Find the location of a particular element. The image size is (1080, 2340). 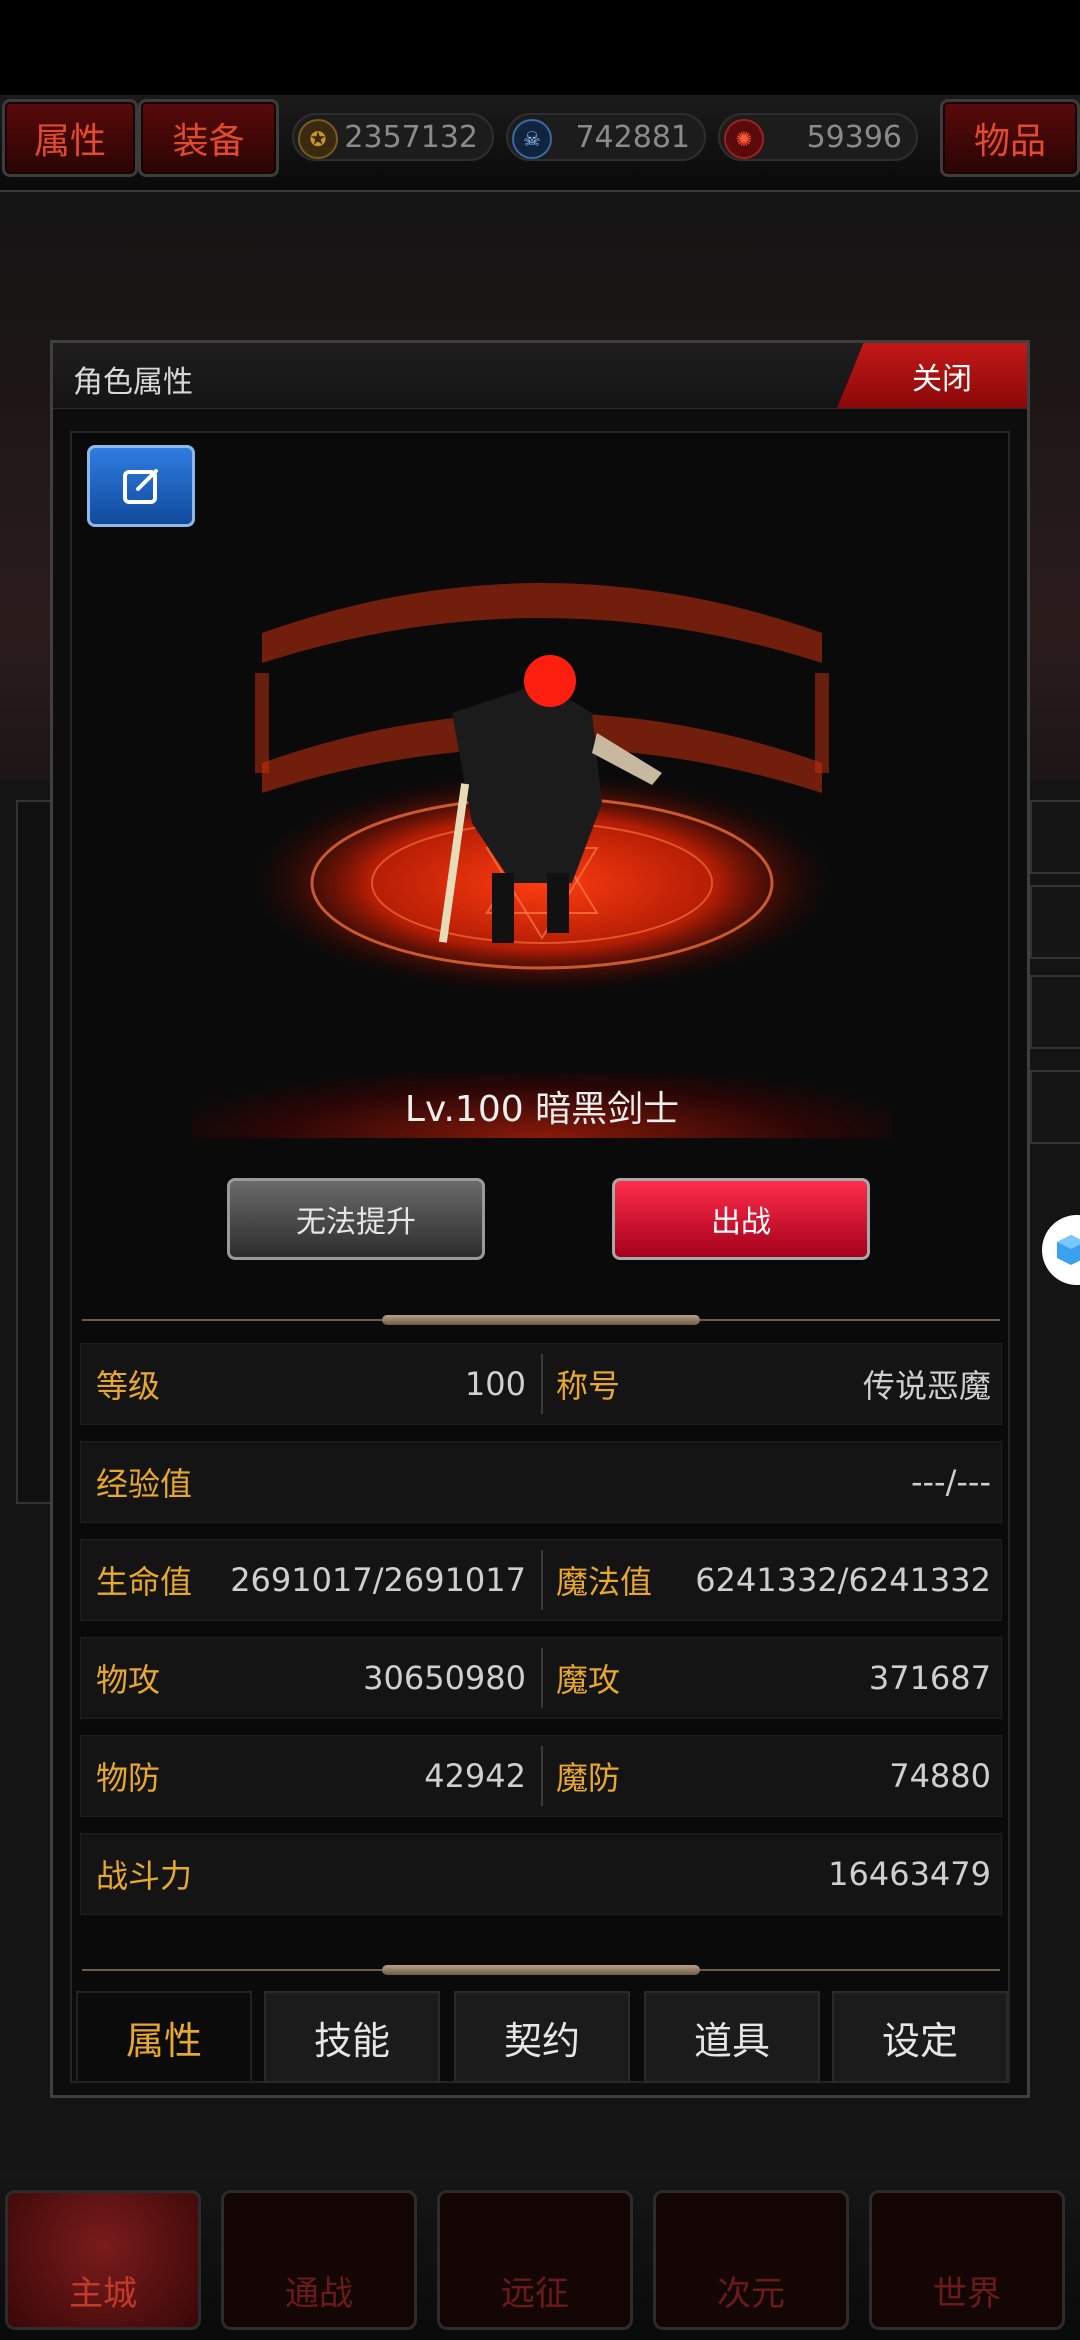

physical-attack-value: 30650980 is located at coordinates (444, 1678).